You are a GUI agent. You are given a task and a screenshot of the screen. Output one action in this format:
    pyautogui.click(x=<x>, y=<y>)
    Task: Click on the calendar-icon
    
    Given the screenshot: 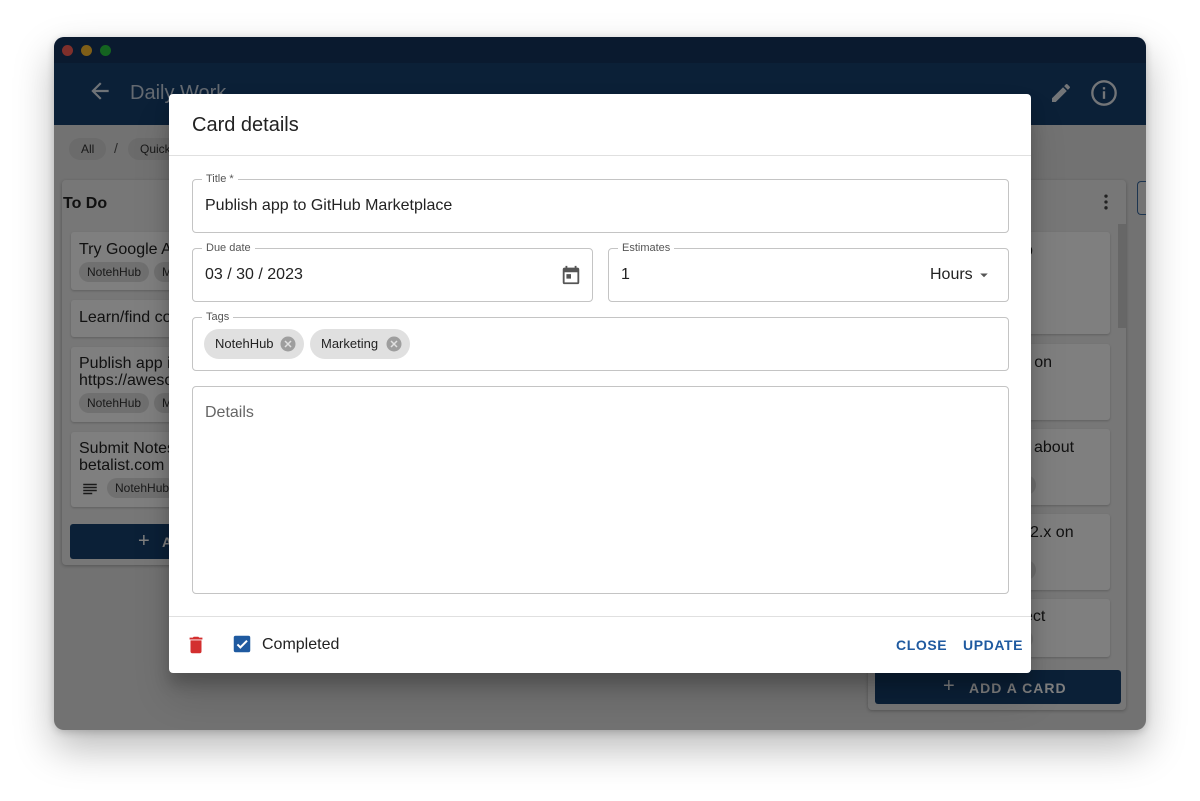 What is the action you would take?
    pyautogui.click(x=571, y=275)
    